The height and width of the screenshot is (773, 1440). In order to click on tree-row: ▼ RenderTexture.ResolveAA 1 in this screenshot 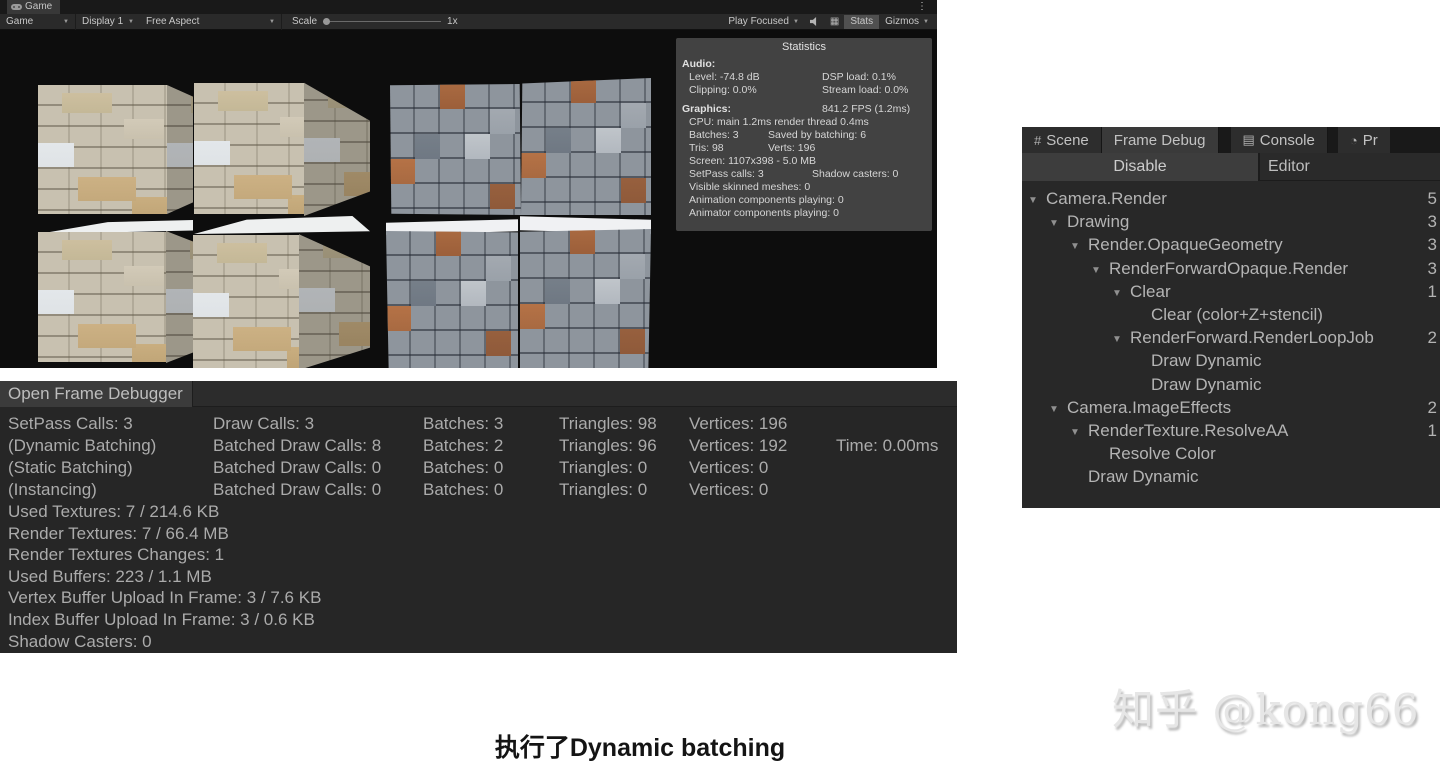, I will do `click(1231, 430)`.